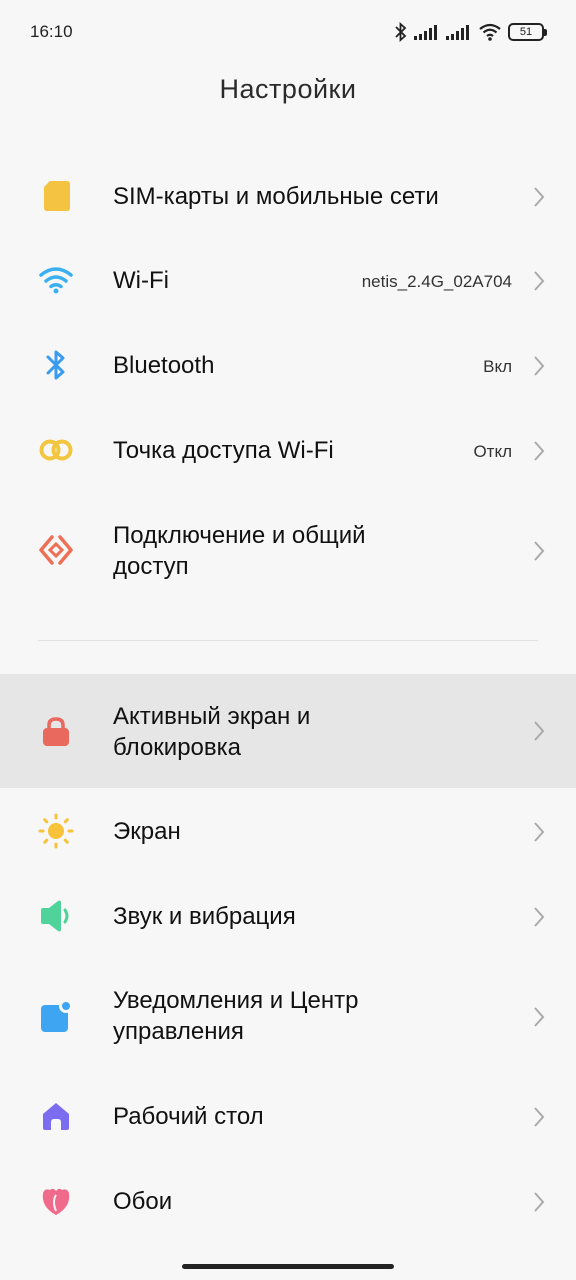  What do you see at coordinates (223, 450) in the screenshot?
I see `settings-item-label: Точка доступа Wi-Fi` at bounding box center [223, 450].